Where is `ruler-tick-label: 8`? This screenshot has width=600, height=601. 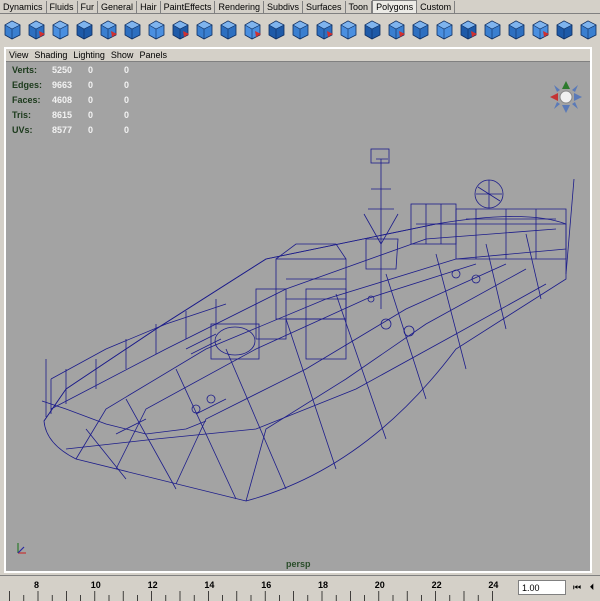
ruler-tick-label: 8 is located at coordinates (37, 585).